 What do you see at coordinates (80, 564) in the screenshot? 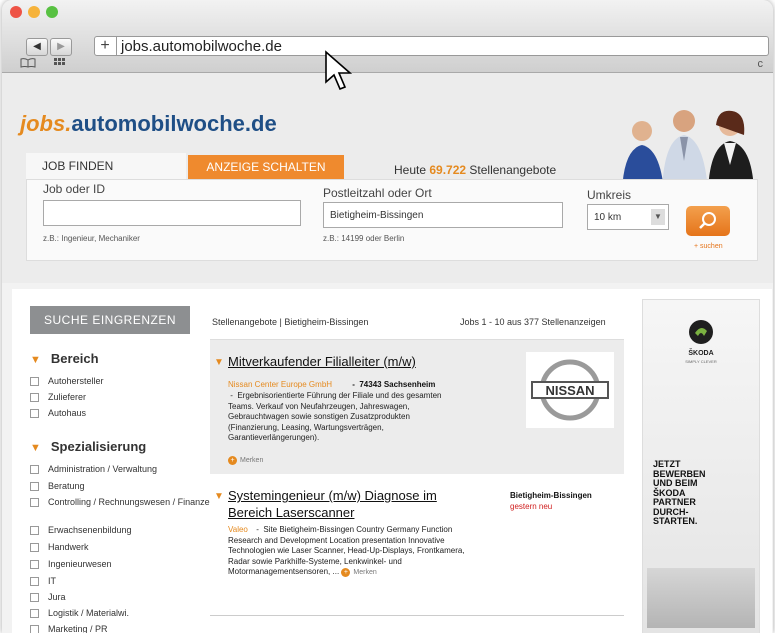
I see `filter-label: Ingenieurwesen` at bounding box center [80, 564].